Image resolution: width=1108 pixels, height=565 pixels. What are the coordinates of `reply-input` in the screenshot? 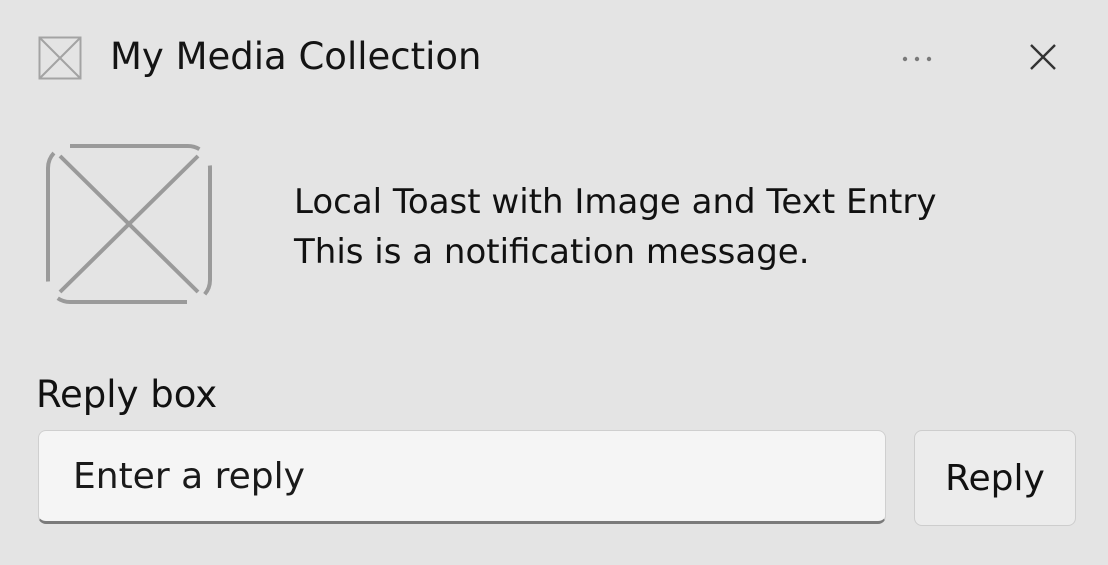 It's located at (462, 477).